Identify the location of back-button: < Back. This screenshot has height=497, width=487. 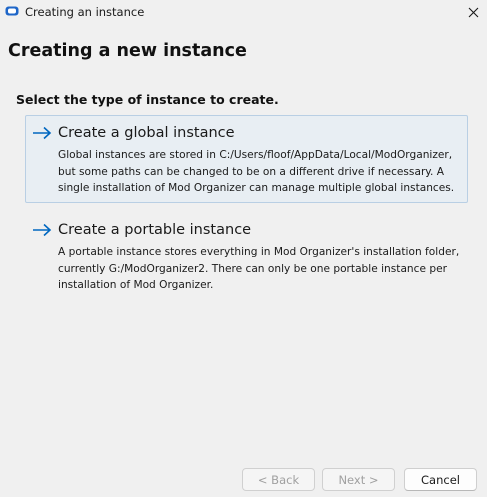
(278, 479).